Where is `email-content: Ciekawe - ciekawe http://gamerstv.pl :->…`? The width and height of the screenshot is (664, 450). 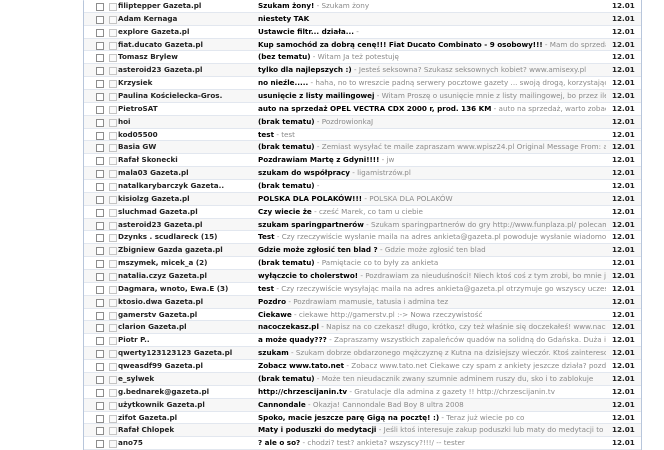
email-content: Ciekawe - ciekawe http://gamerstv.pl :->… is located at coordinates (432, 315).